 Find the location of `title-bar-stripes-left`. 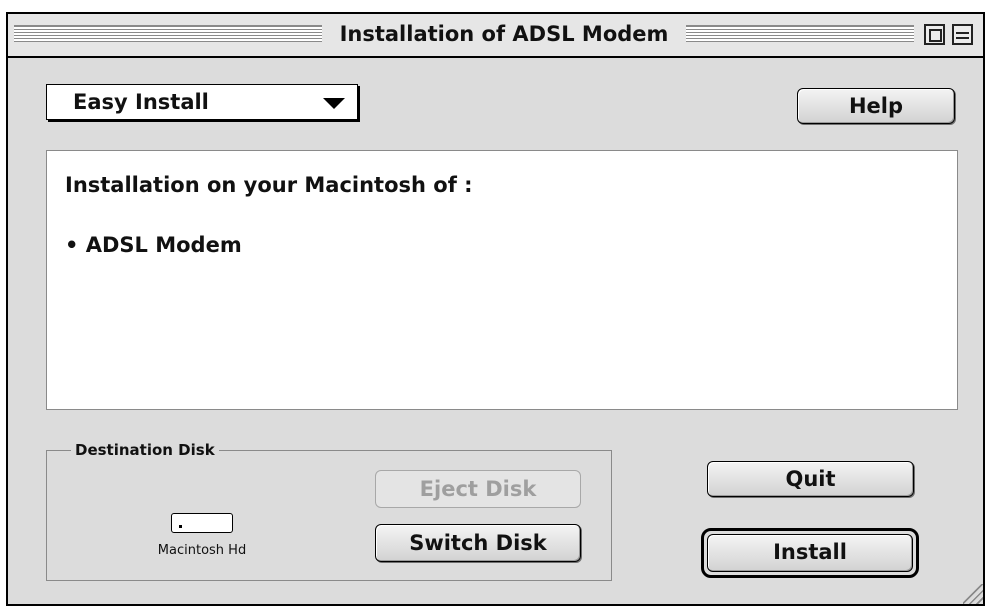

title-bar-stripes-left is located at coordinates (168, 33).